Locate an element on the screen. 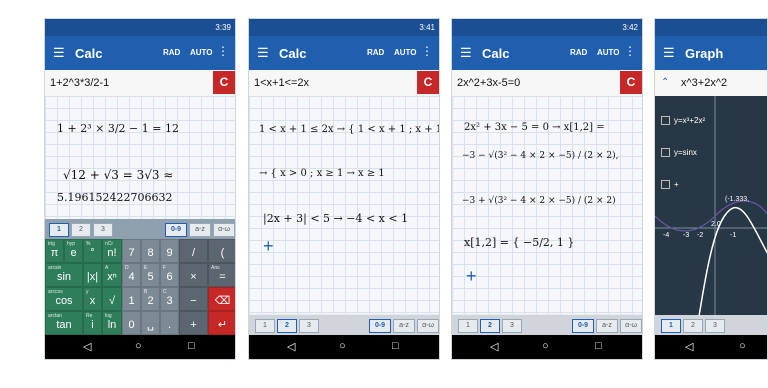 This screenshot has width=768, height=388. nav-bar: ◁ ○ □ is located at coordinates (344, 347).